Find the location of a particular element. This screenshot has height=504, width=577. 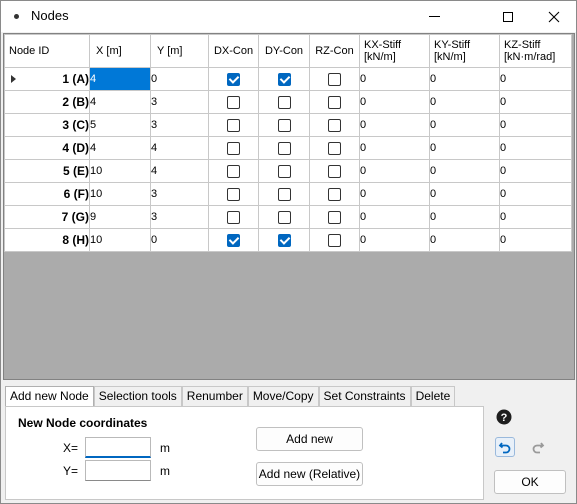

x-cell: 5 is located at coordinates (120, 125).